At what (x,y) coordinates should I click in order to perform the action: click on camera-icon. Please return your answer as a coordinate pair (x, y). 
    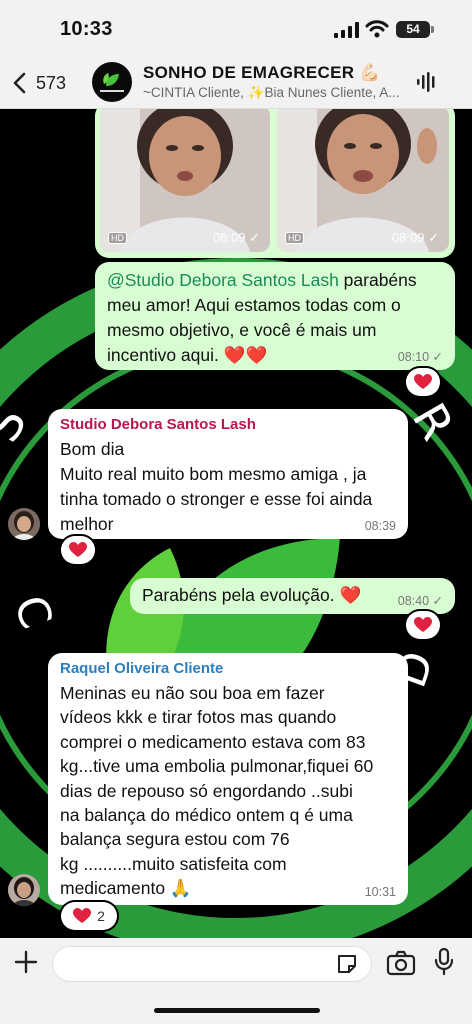
    Looking at the image, I should click on (401, 963).